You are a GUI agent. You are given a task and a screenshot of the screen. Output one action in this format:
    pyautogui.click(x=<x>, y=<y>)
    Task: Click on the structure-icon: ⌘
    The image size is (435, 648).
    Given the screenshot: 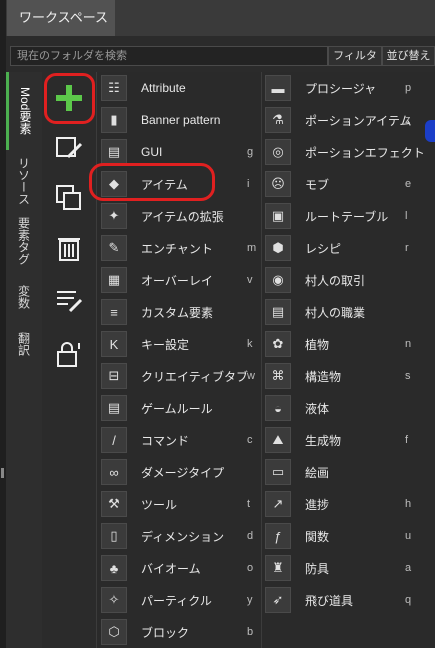 What is the action you would take?
    pyautogui.click(x=278, y=376)
    